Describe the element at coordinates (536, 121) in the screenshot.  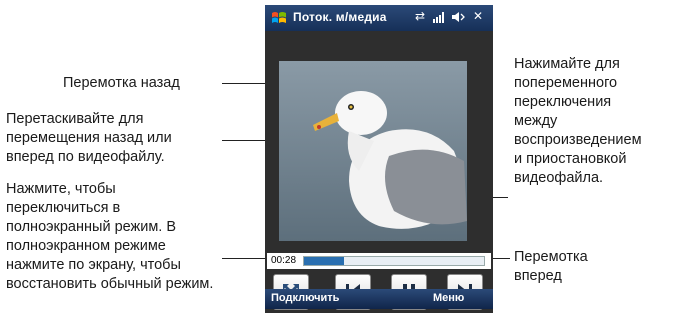
I see `annotation-play-line: между` at that location.